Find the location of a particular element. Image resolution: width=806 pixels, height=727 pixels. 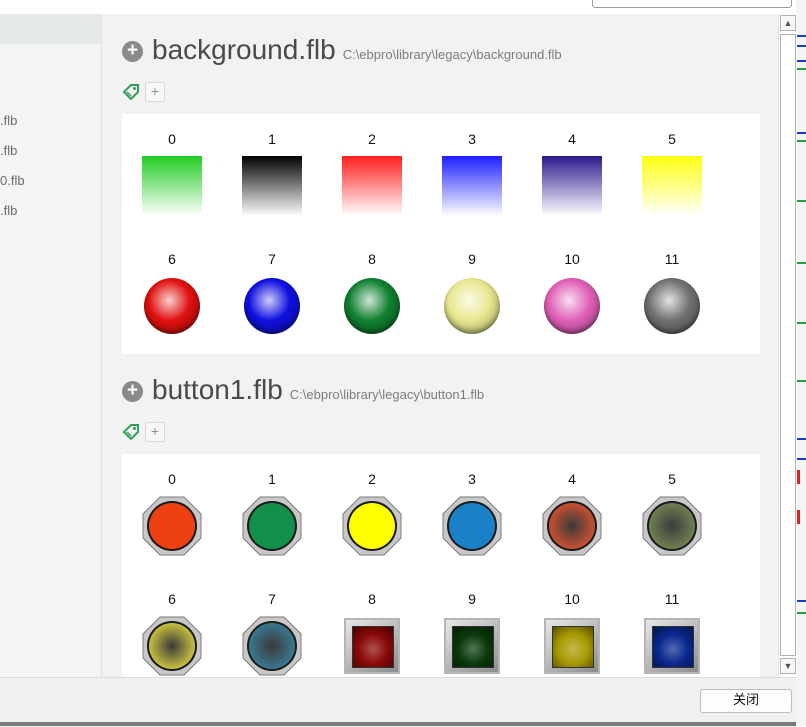

library-list-item: 0.flb is located at coordinates (12, 180).